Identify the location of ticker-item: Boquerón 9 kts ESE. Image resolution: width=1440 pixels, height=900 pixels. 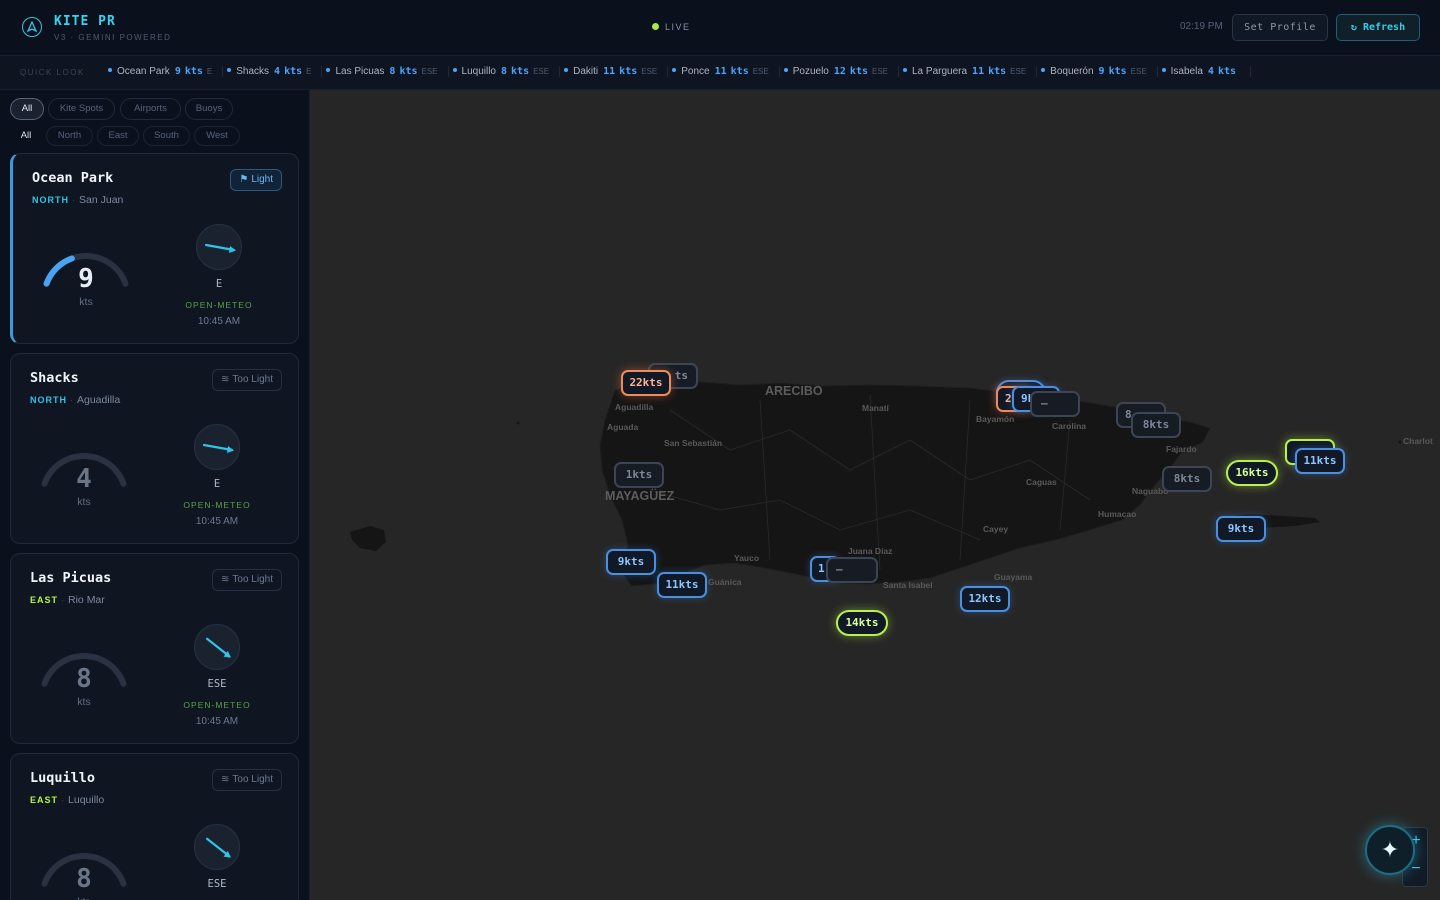
(1099, 71).